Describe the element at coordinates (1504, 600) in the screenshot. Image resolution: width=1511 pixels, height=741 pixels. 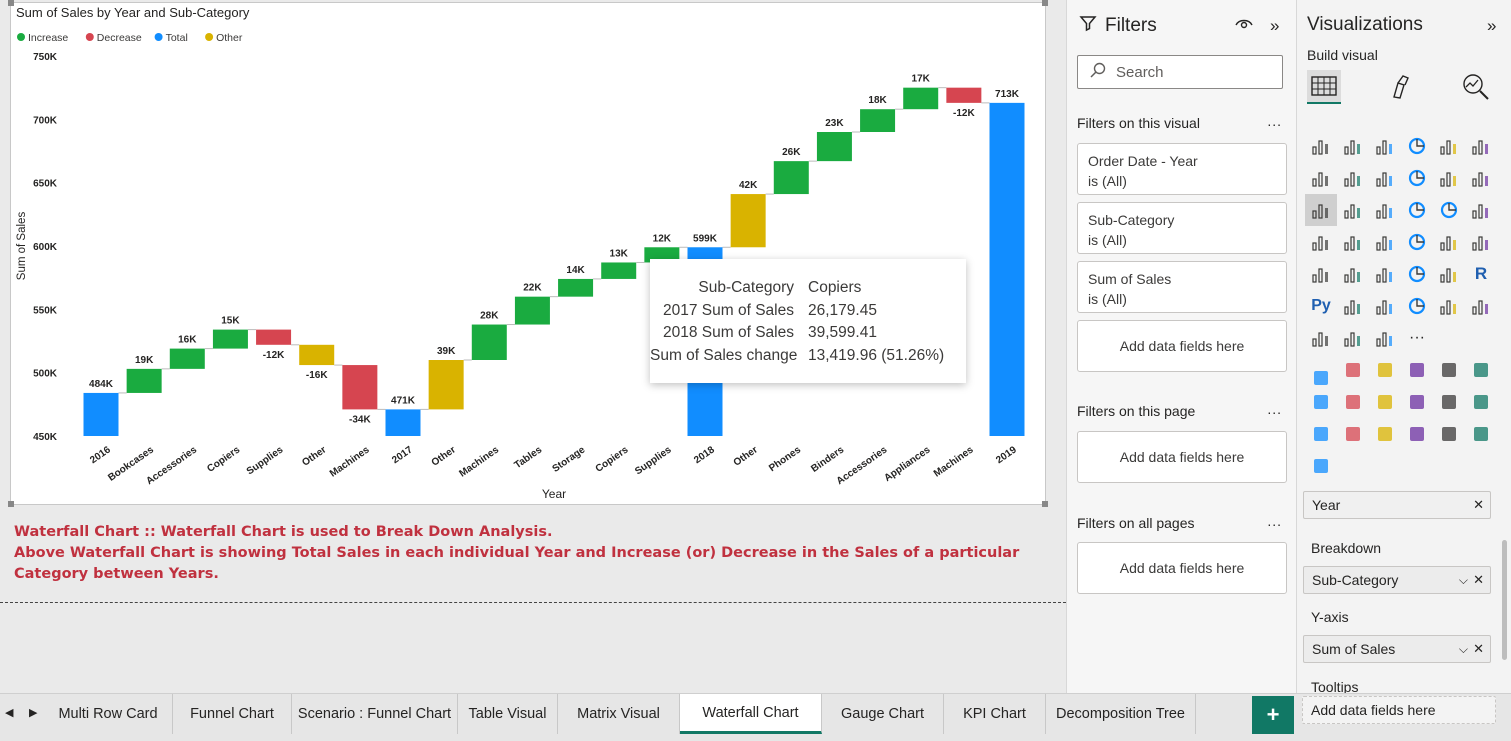
I see `pane-scrollbar` at that location.